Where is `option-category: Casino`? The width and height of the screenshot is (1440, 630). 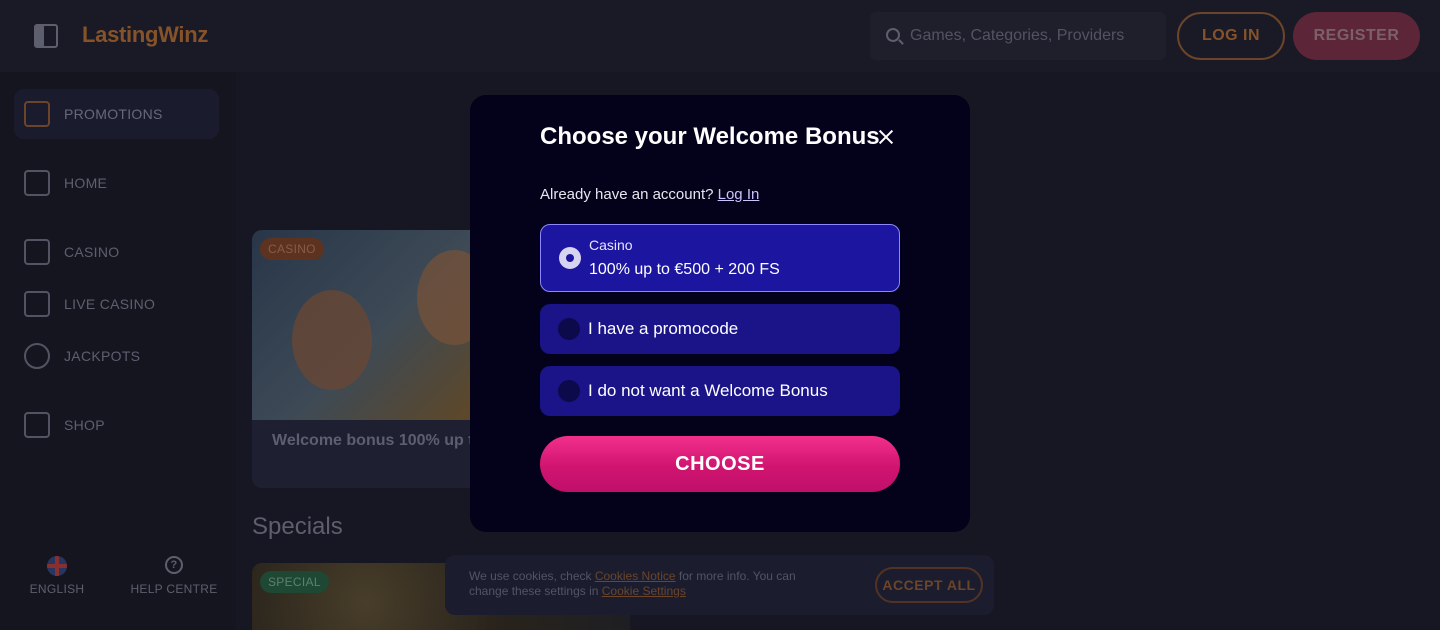 option-category: Casino is located at coordinates (611, 245).